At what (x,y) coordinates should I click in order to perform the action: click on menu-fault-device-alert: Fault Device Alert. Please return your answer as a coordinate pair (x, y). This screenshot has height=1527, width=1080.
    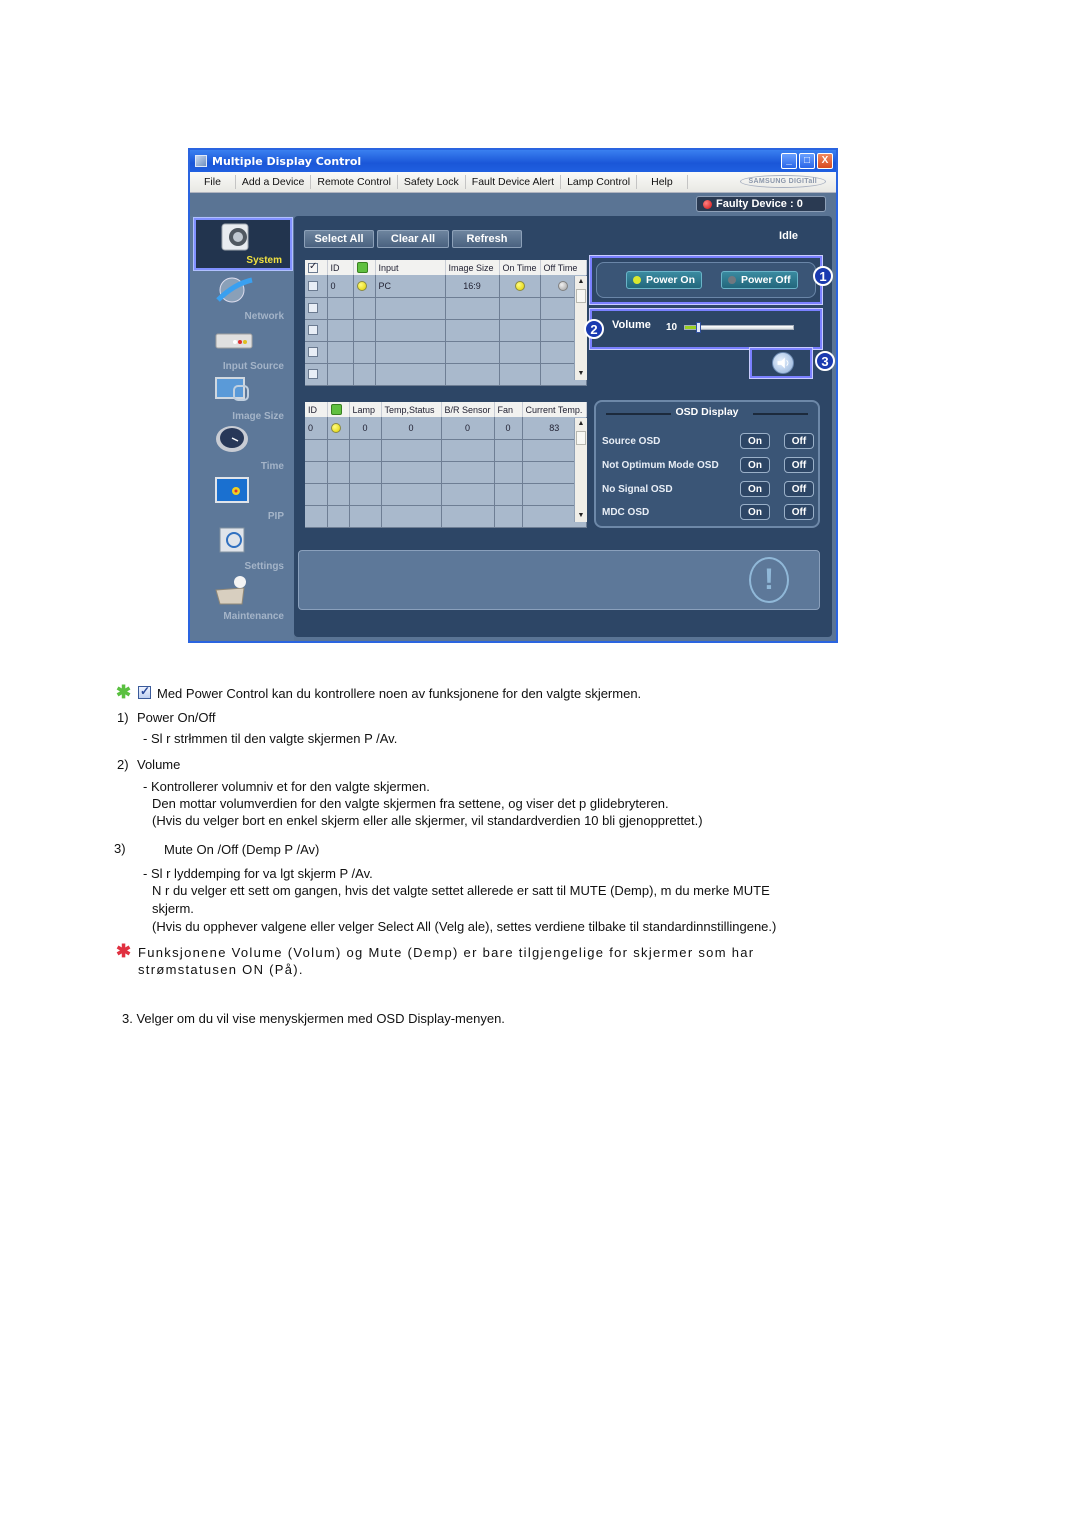
    Looking at the image, I should click on (514, 182).